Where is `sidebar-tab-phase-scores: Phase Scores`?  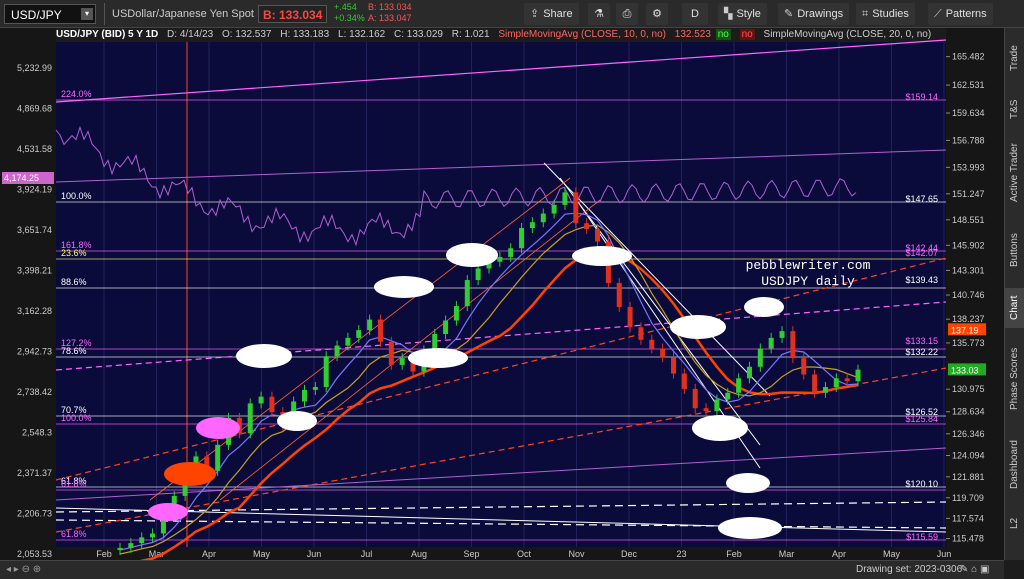 sidebar-tab-phase-scores: Phase Scores is located at coordinates (1014, 379).